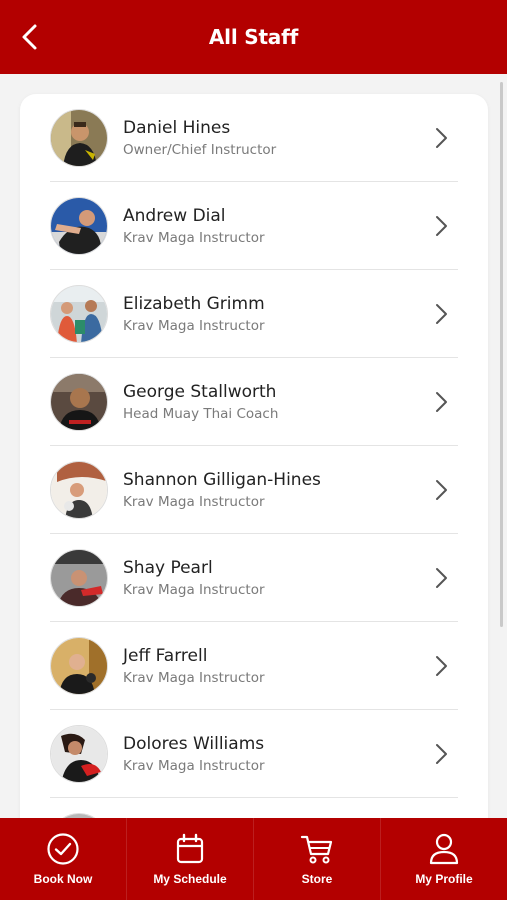 The width and height of the screenshot is (507, 900). I want to click on chevron-left-icon, so click(29, 37).